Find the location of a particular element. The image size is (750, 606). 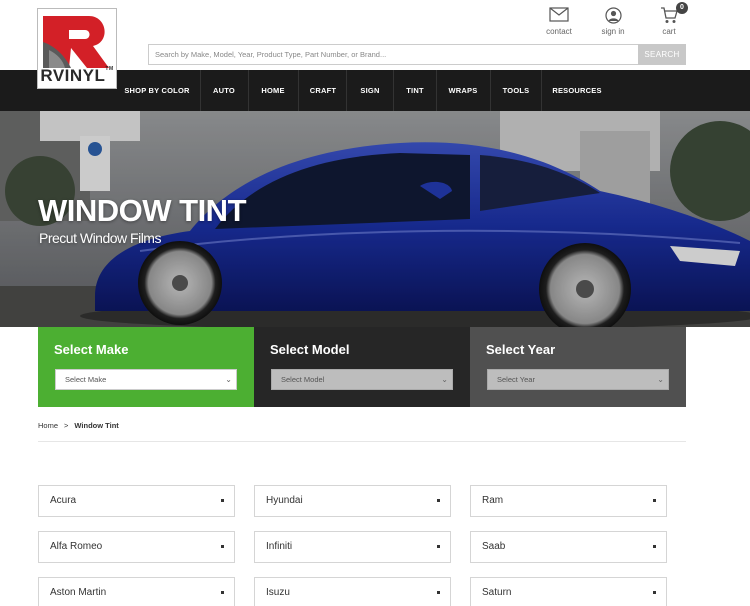

select-year-heading: Select Year is located at coordinates (521, 349).